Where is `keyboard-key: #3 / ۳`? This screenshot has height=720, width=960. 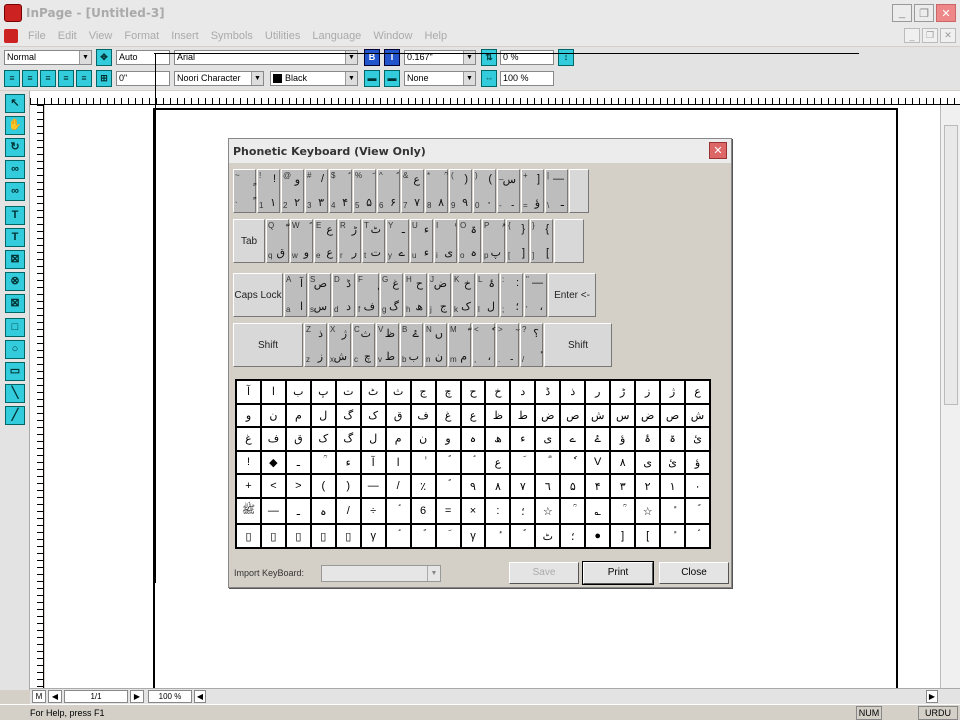 keyboard-key: #3 / ۳ is located at coordinates (316, 191).